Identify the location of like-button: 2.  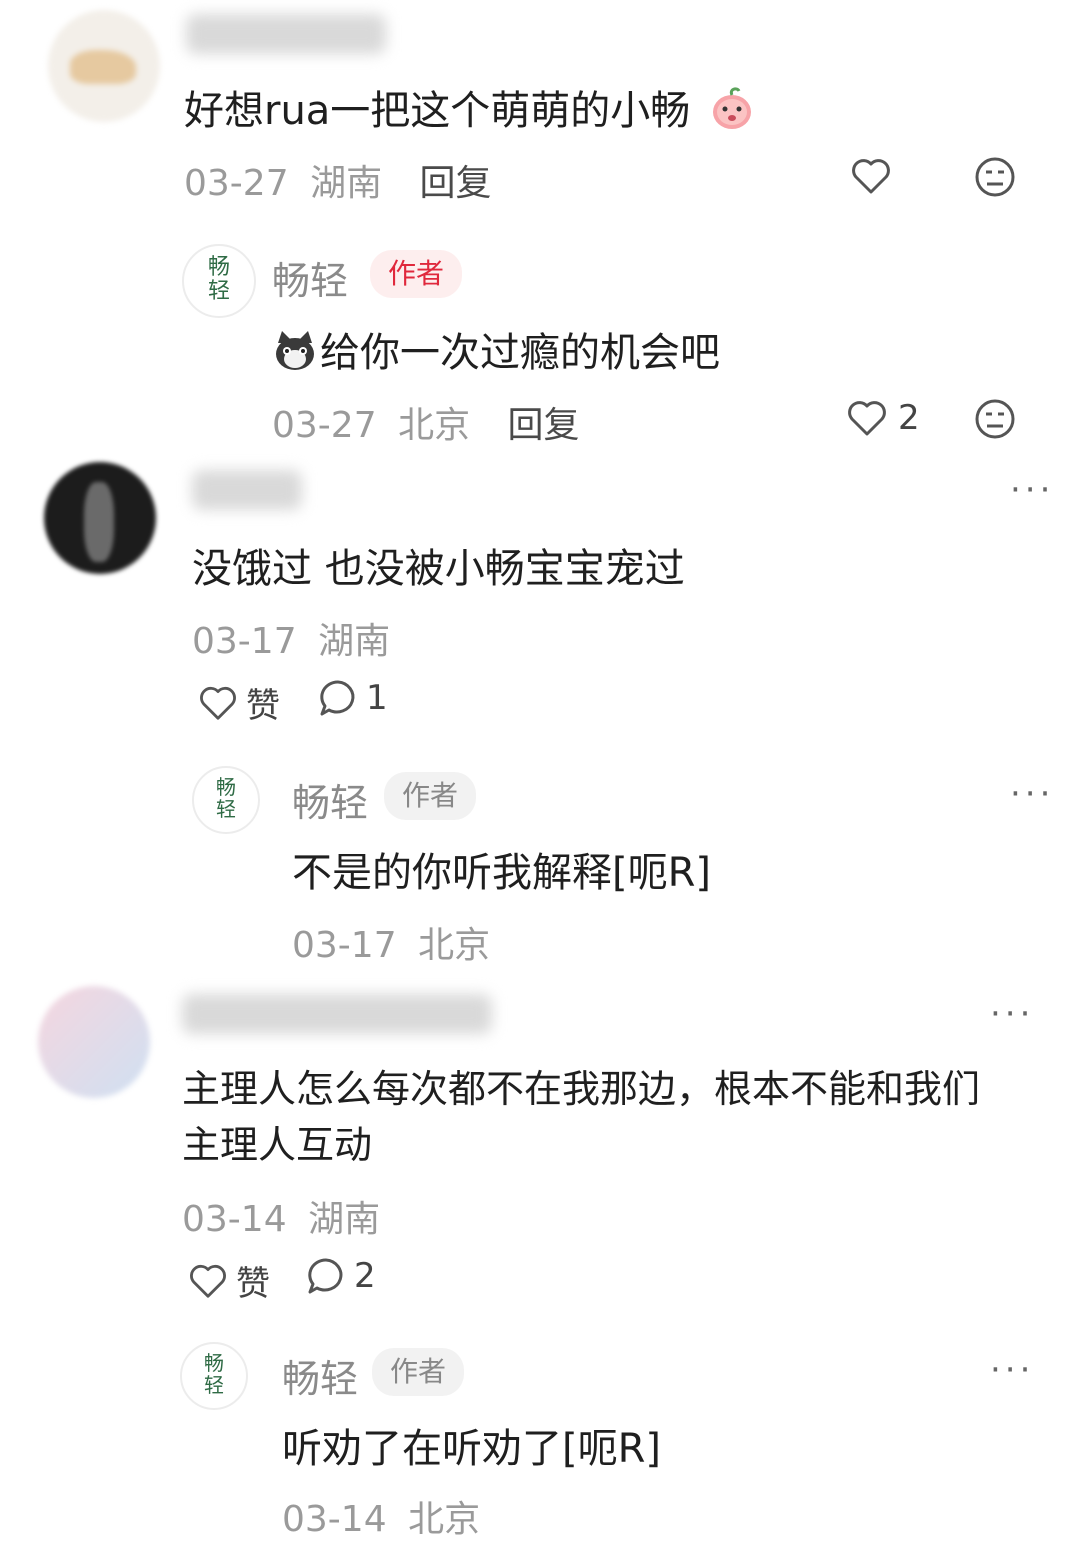
(883, 418).